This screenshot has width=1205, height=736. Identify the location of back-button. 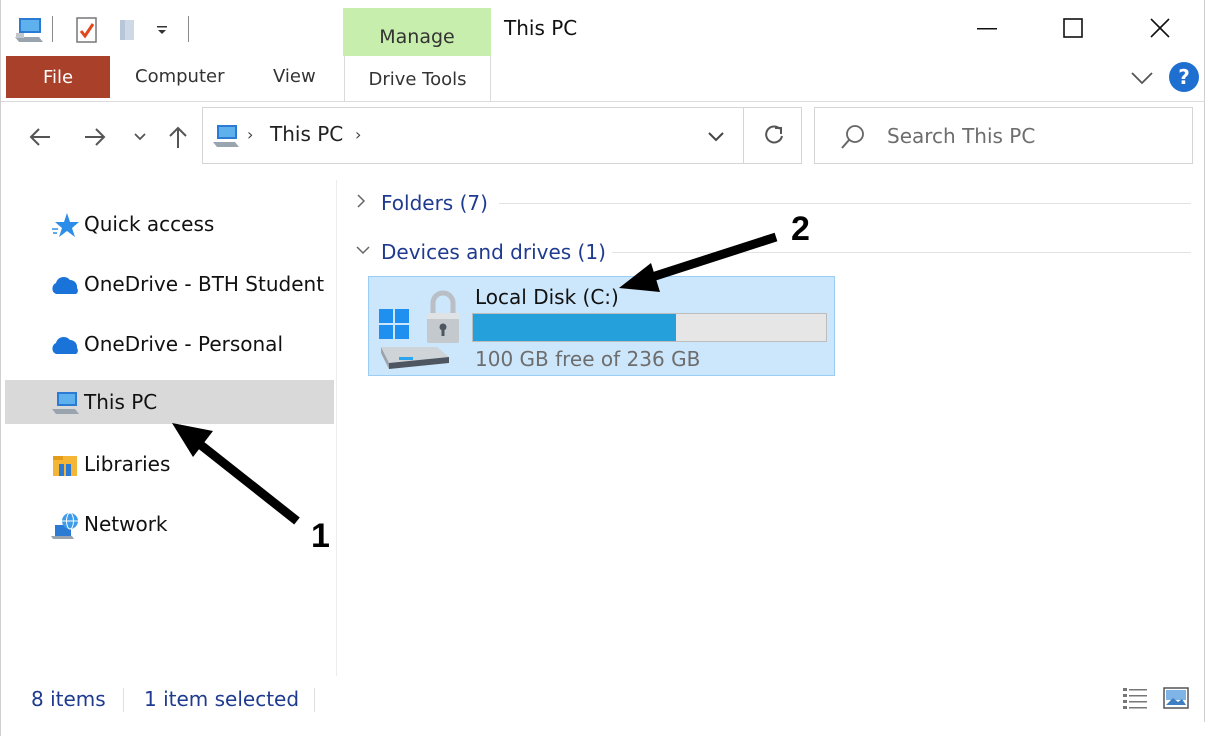
(40, 137).